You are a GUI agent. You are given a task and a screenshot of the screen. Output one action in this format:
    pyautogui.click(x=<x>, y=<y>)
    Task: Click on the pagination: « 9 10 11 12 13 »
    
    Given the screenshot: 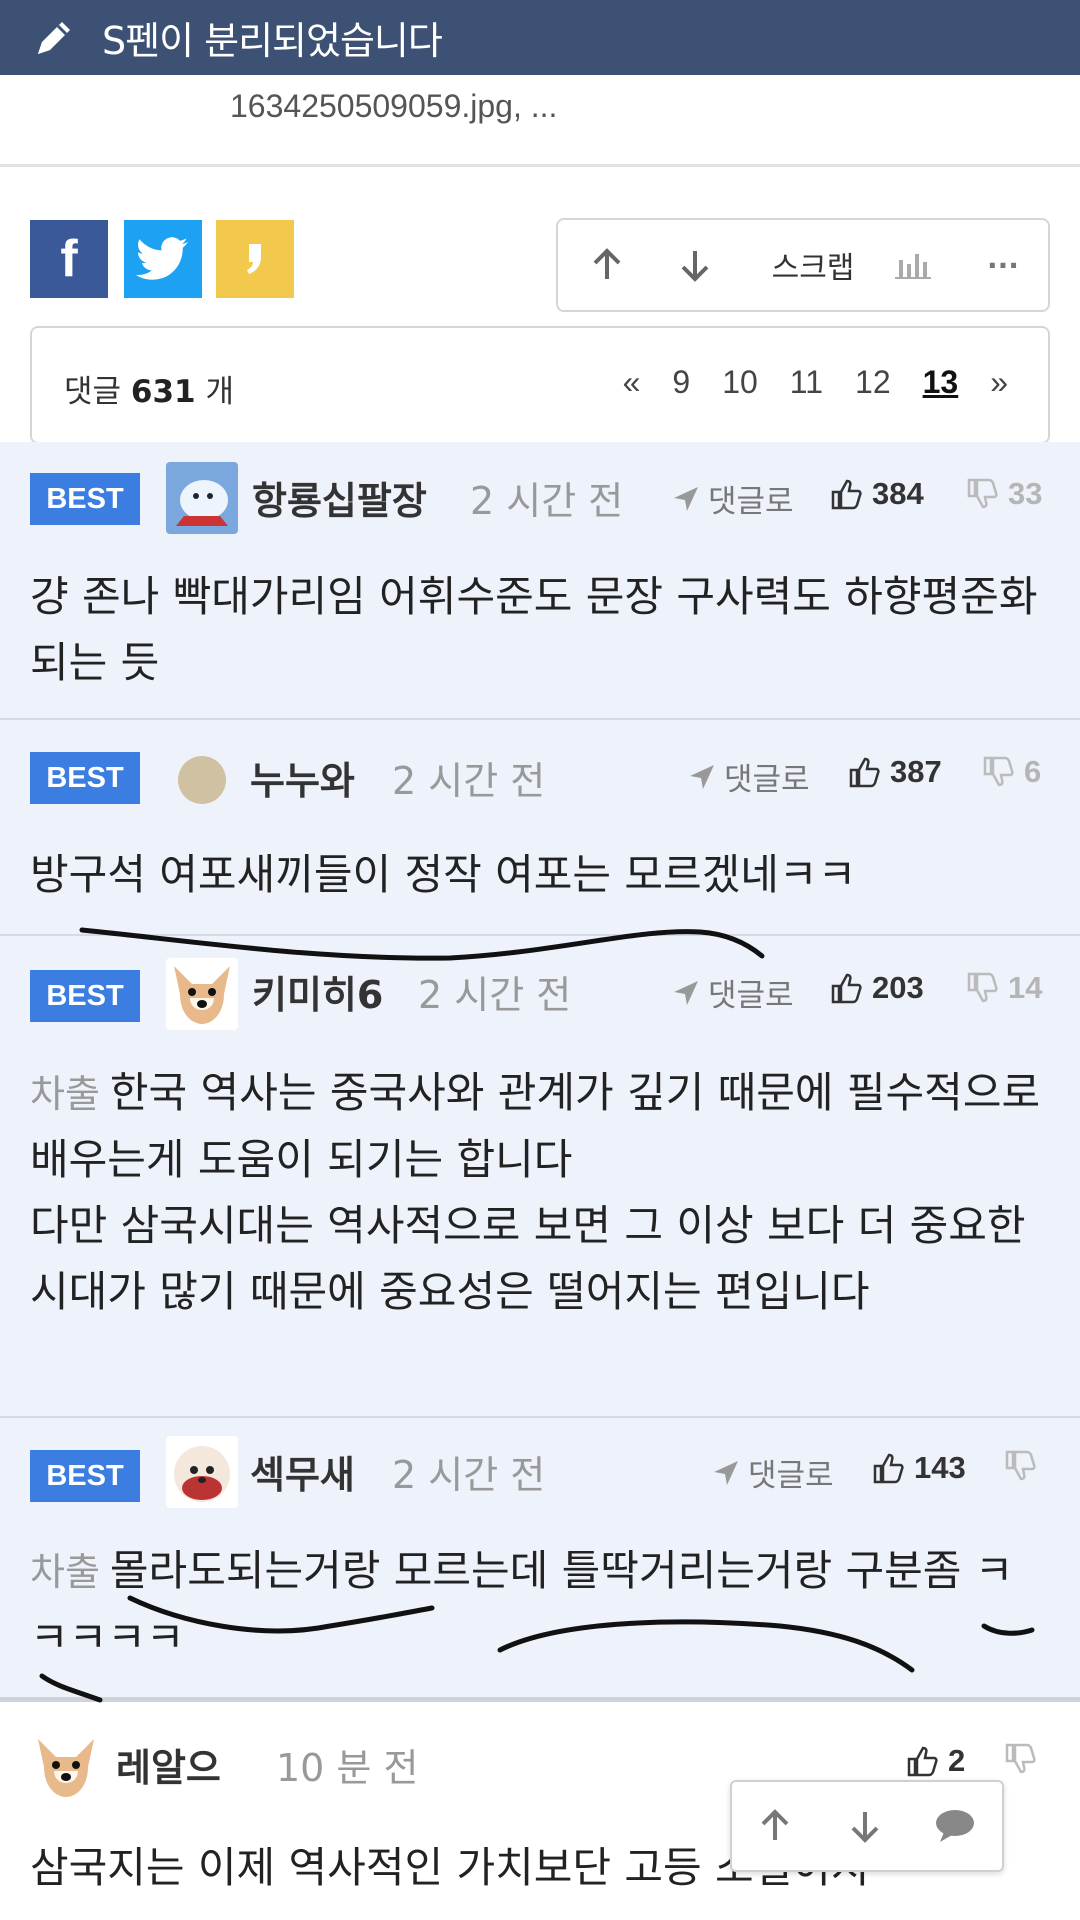 What is the action you would take?
    pyautogui.click(x=799, y=382)
    